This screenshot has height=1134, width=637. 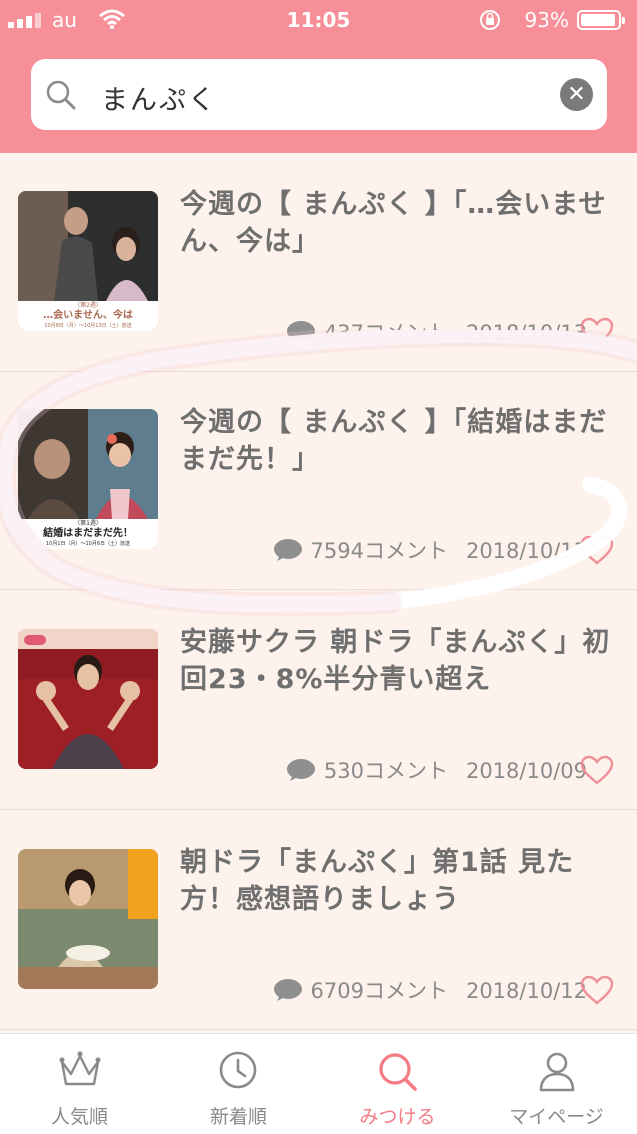 What do you see at coordinates (87, 325) in the screenshot?
I see `svg-text: 10月8日（月）〜10月13日（土）放送` at bounding box center [87, 325].